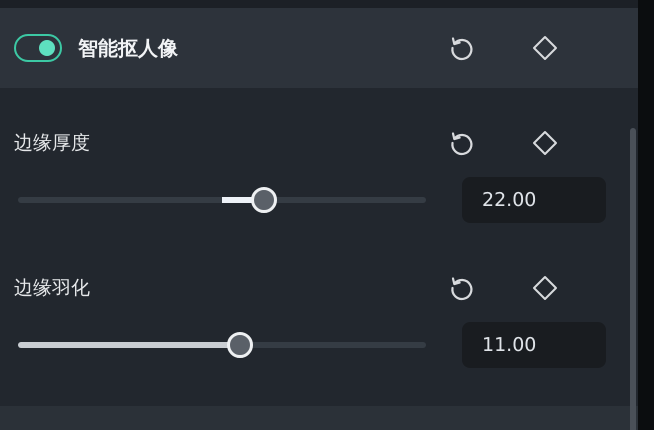 The image size is (654, 430). Describe the element at coordinates (534, 345) in the screenshot. I see `value-field: 11.00` at that location.